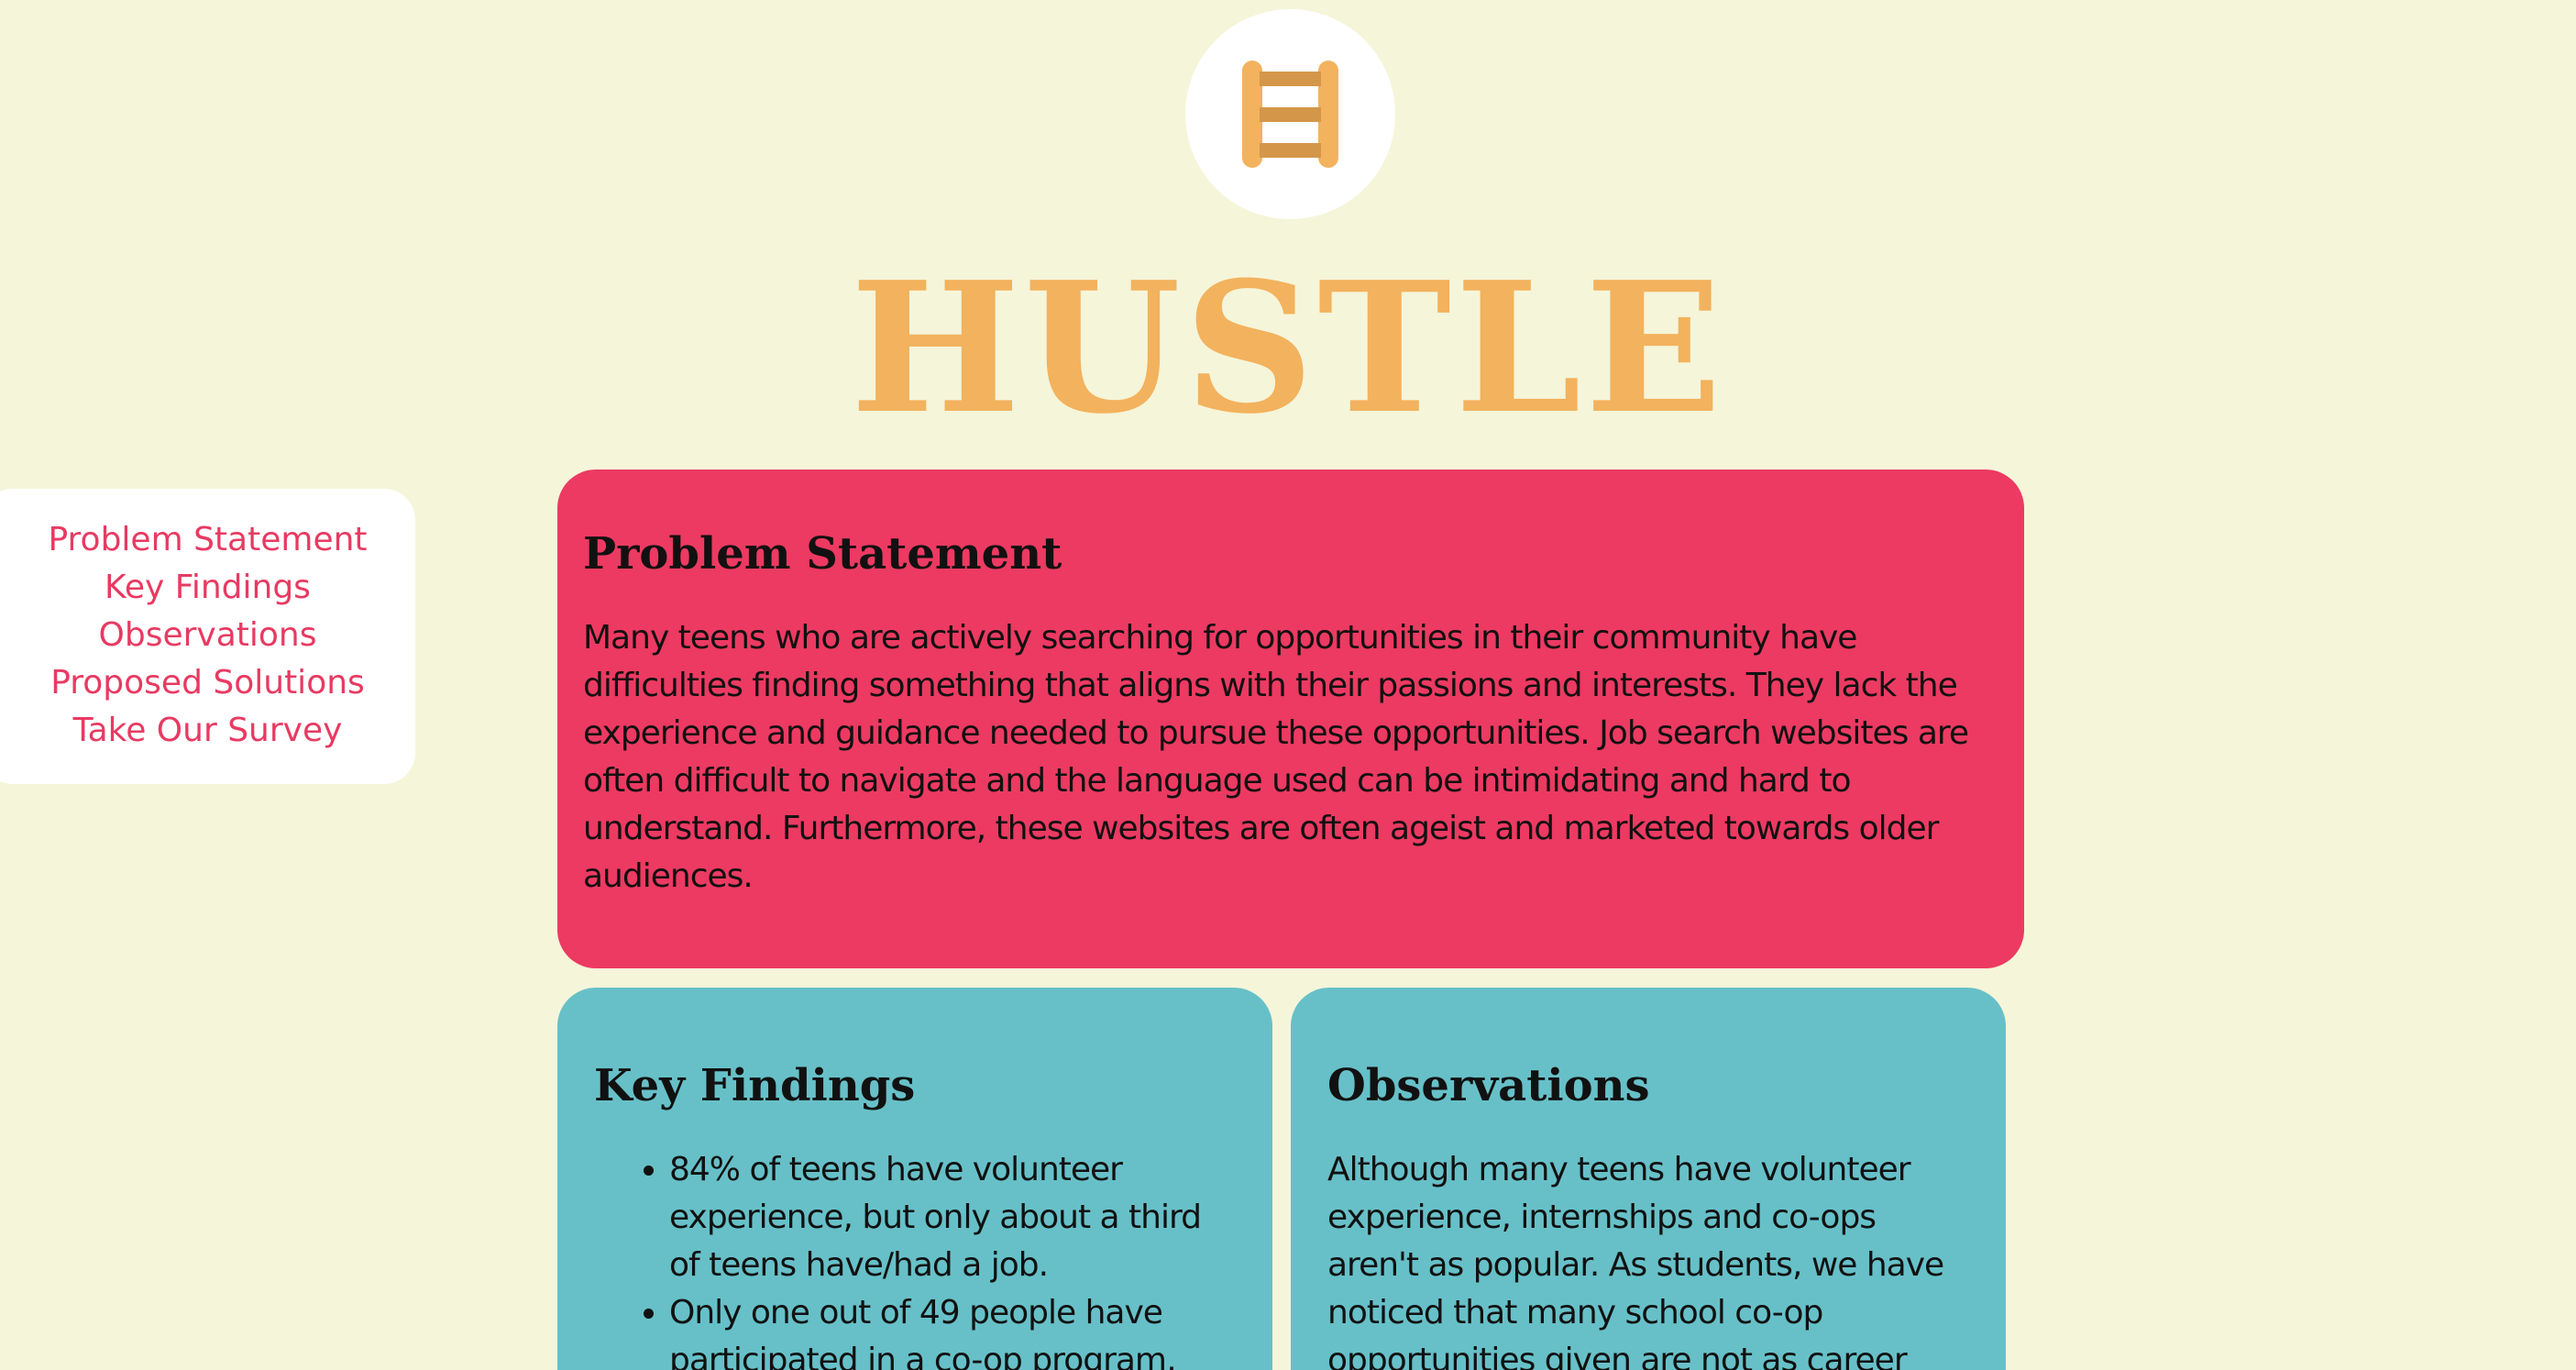 This screenshot has width=2576, height=1370. I want to click on nav-link-observations: Observations, so click(207, 635).